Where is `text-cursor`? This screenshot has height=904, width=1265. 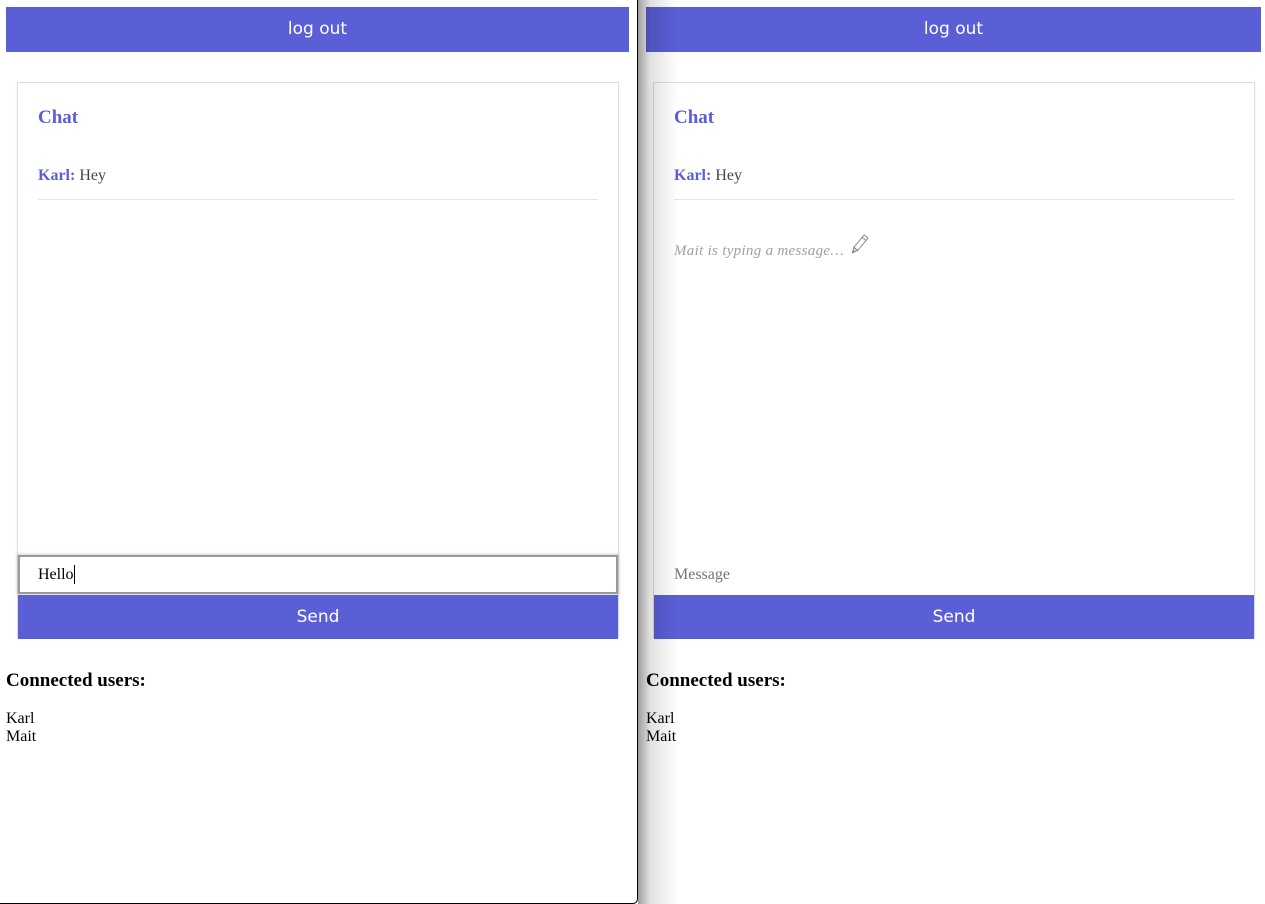
text-cursor is located at coordinates (74, 574).